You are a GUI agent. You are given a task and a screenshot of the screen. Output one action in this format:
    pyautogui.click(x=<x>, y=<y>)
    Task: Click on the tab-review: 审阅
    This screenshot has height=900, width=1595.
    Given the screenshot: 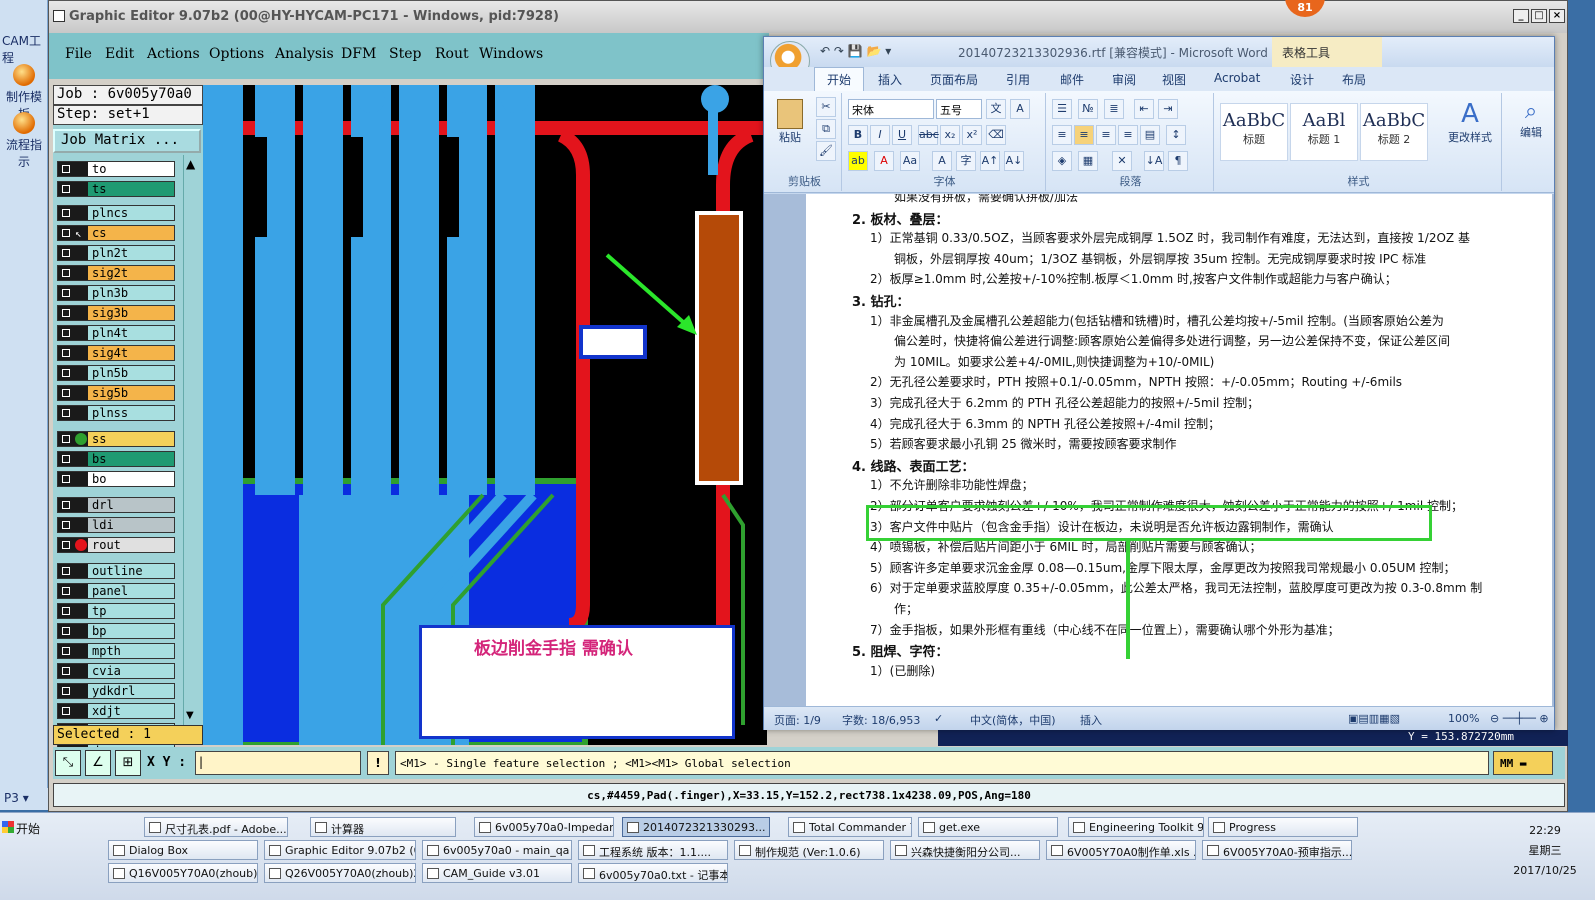 What is the action you would take?
    pyautogui.click(x=1124, y=79)
    